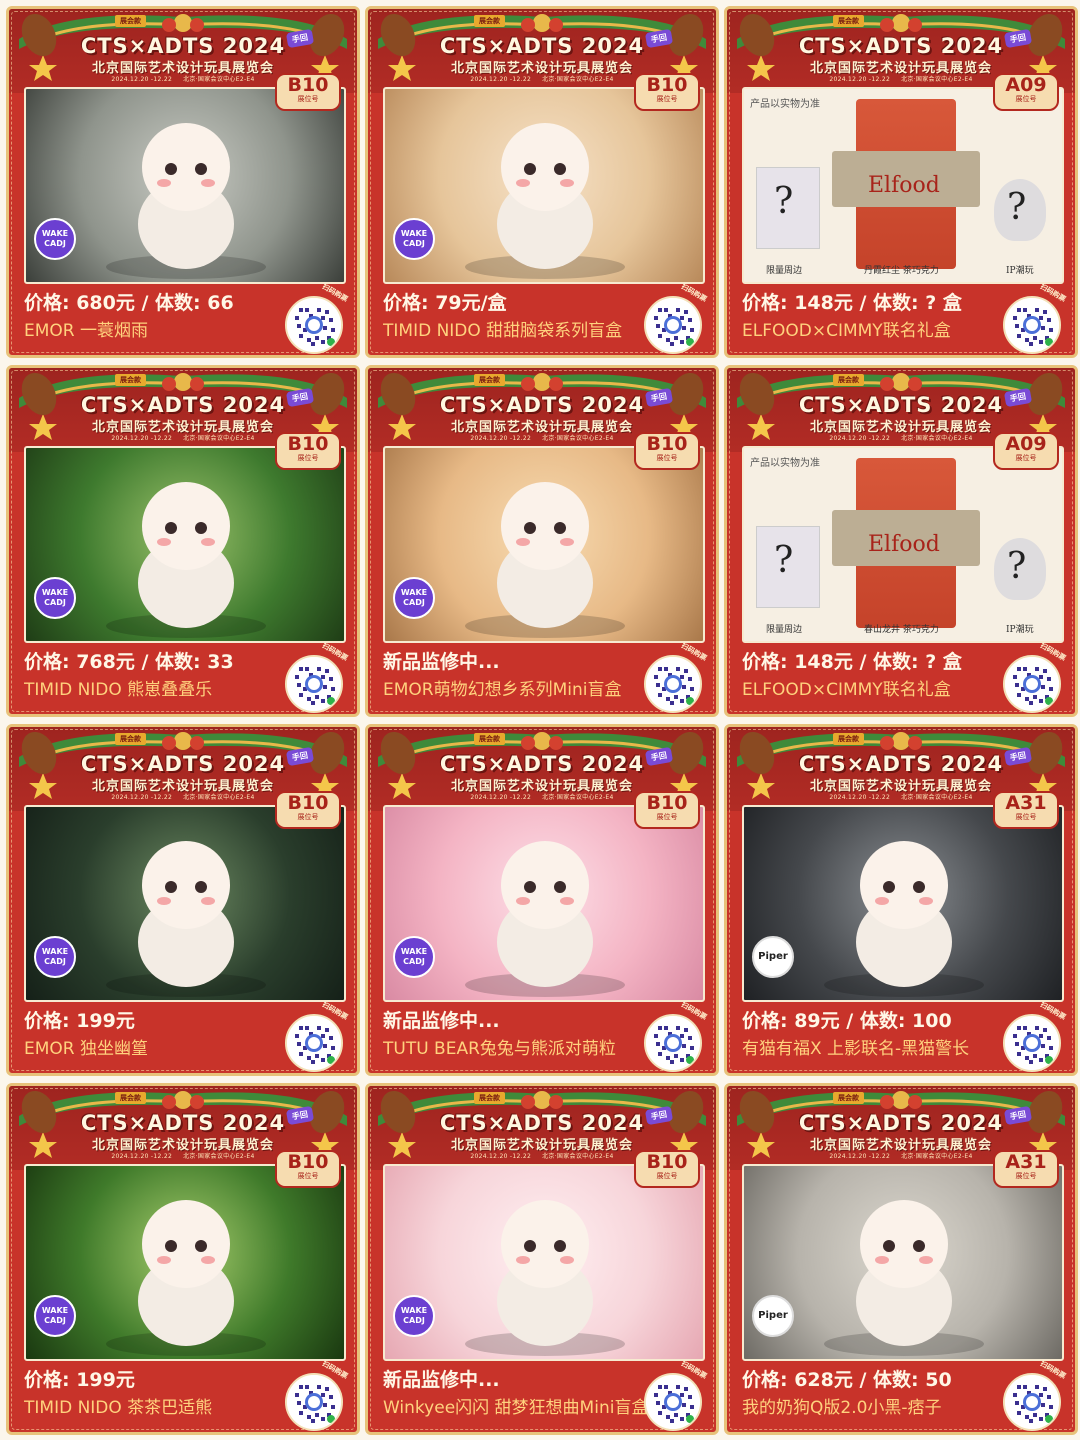 The height and width of the screenshot is (1440, 1080). I want to click on booth-badge: A09 展位号, so click(1026, 92).